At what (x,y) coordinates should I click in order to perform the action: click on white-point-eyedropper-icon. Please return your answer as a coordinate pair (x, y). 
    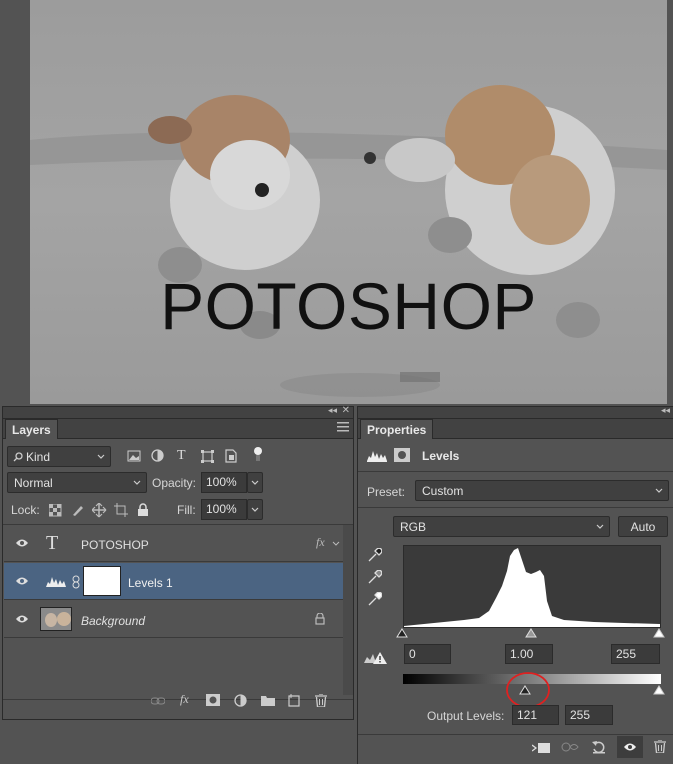
    Looking at the image, I should click on (375, 599).